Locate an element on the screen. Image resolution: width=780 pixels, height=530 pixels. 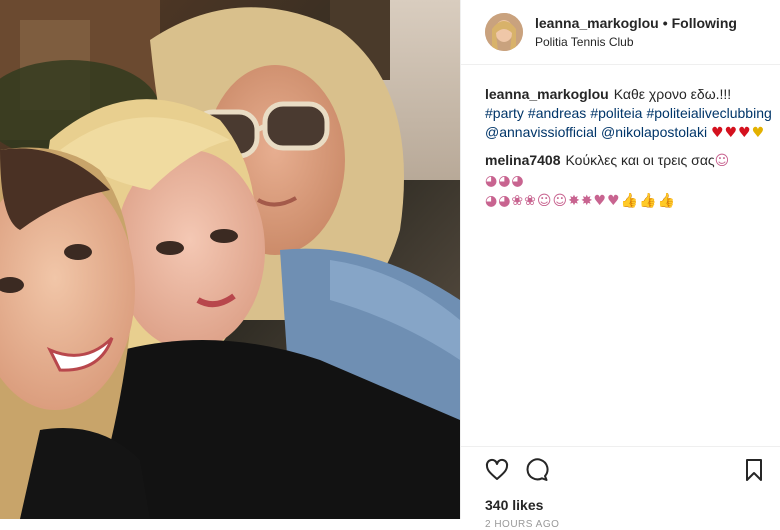
hashtag-politeia: #politeia is located at coordinates (616, 113).